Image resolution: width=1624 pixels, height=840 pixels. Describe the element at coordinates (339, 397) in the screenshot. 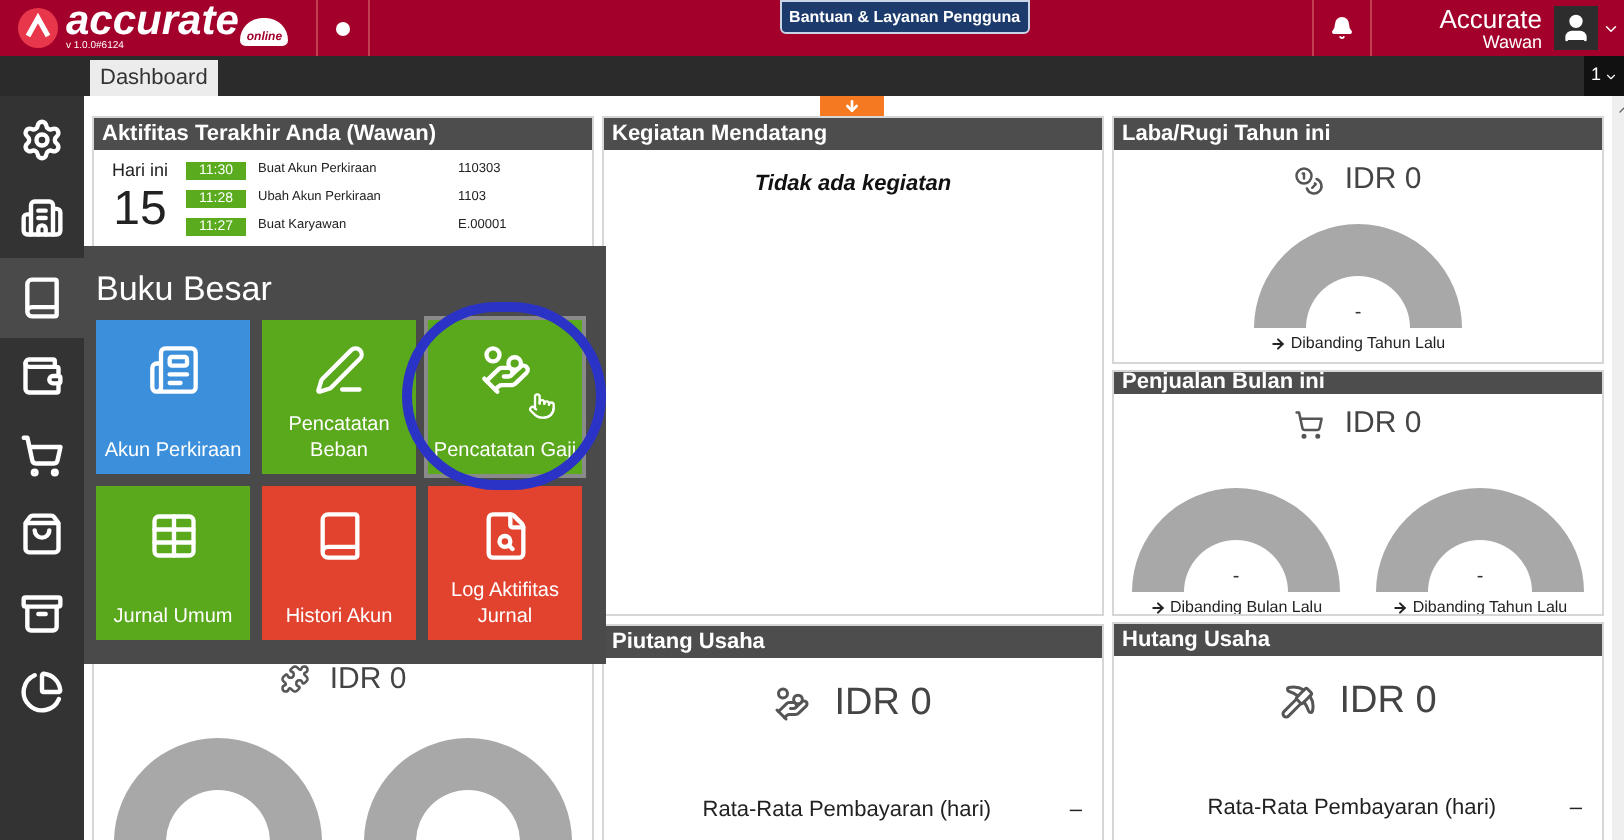

I see `menu-tile: Pencatatan Beban` at that location.